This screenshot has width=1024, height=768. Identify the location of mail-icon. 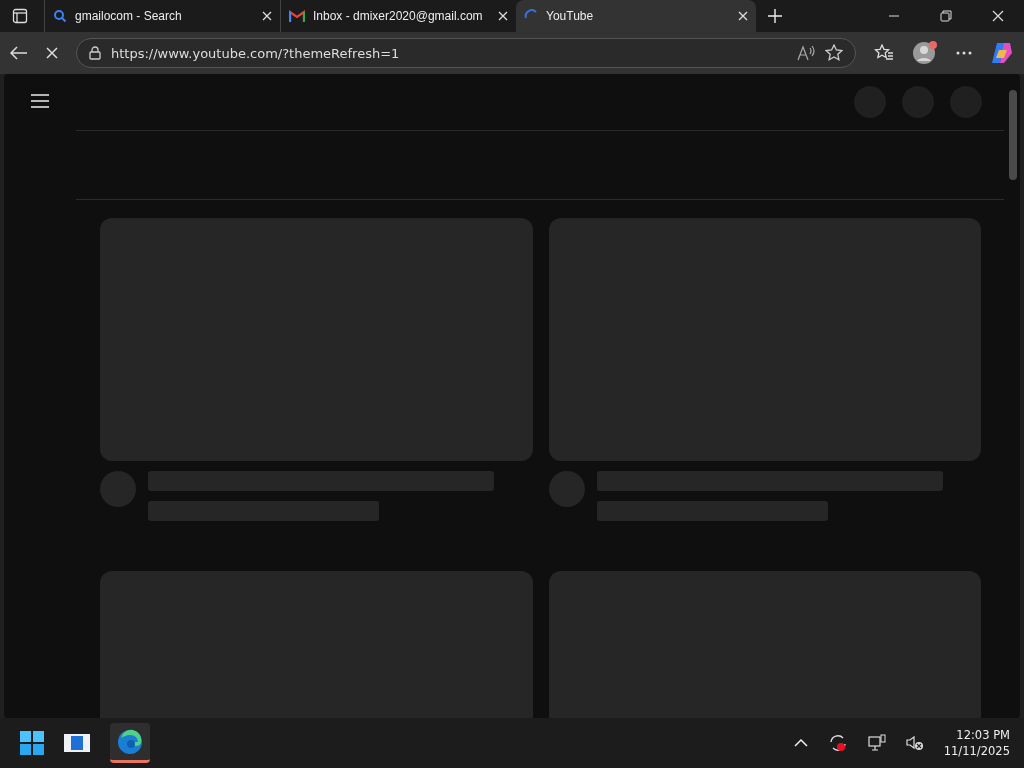
(297, 16).